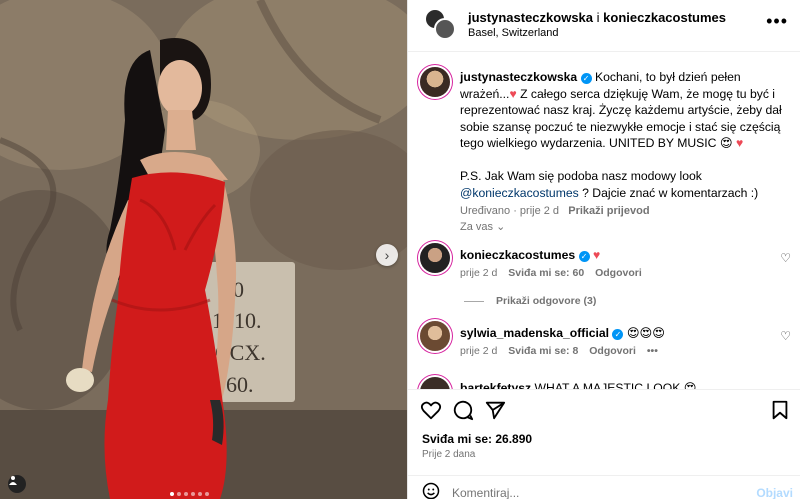 The image size is (800, 499). What do you see at coordinates (543, 351) in the screenshot?
I see `comment-likes: Sviđa mi se: 8` at bounding box center [543, 351].